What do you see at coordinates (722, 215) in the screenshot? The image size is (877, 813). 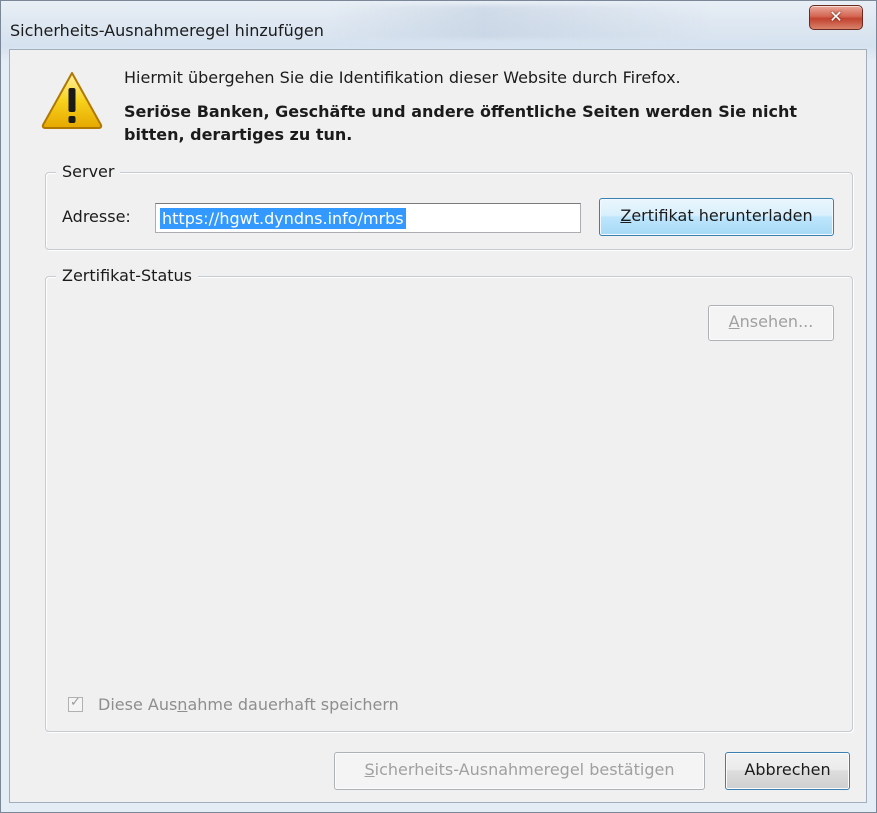 I see `download-certificate-button-label: ertifikat herunterladen` at bounding box center [722, 215].